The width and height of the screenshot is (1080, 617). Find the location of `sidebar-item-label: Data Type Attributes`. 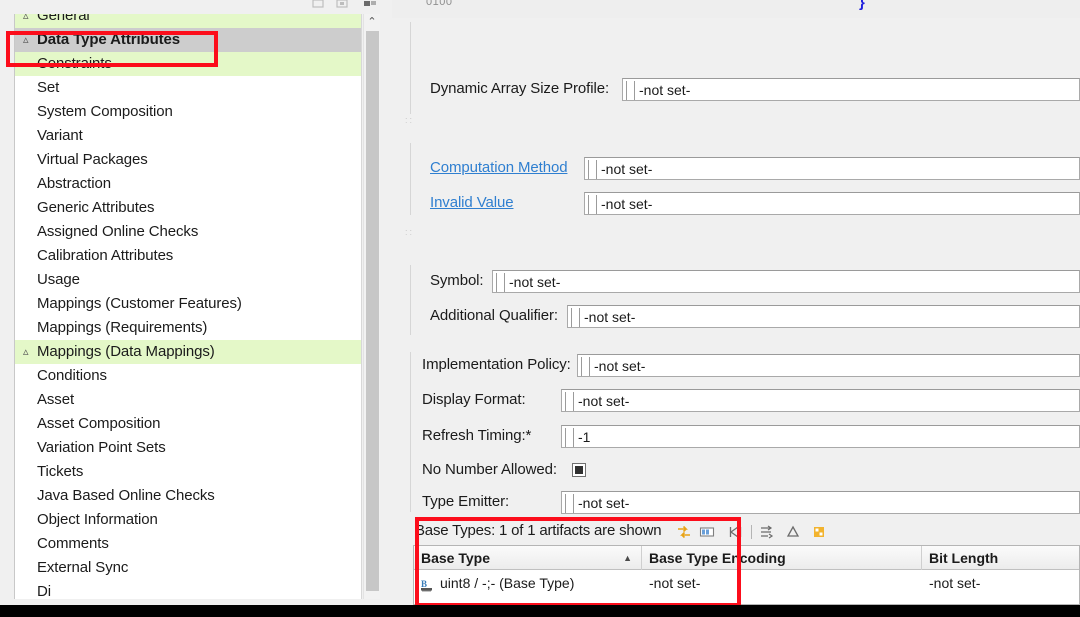

sidebar-item-label: Data Type Attributes is located at coordinates (109, 39).